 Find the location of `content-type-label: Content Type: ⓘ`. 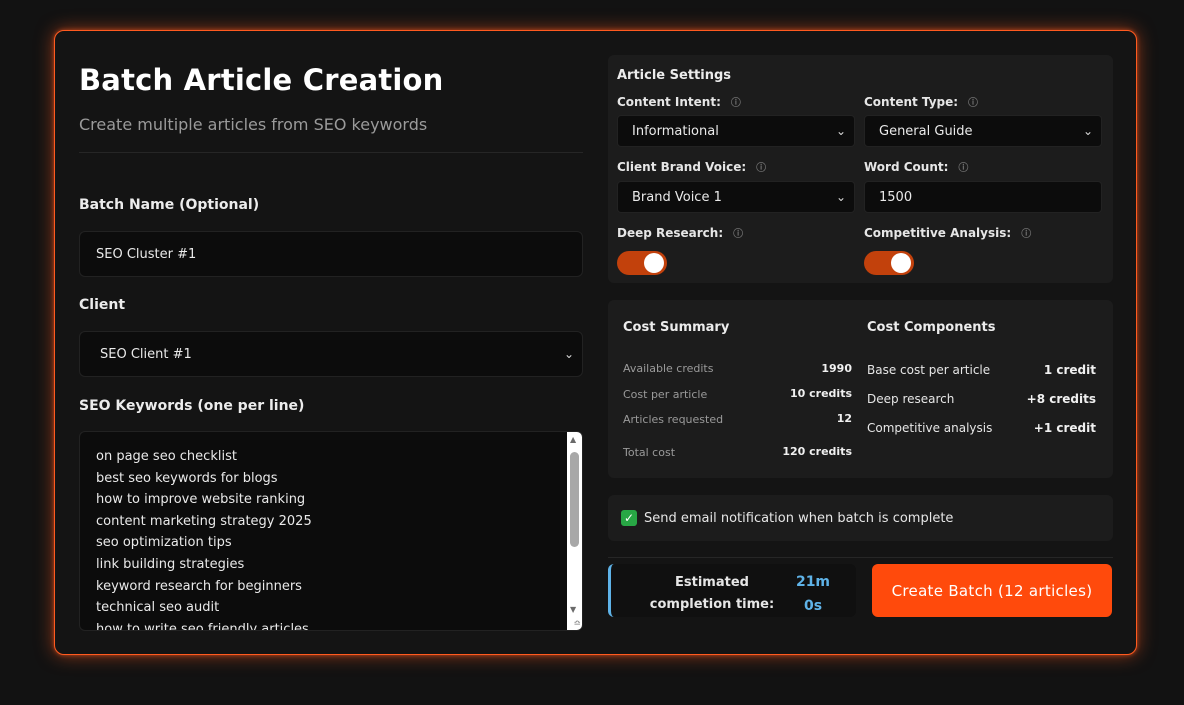

content-type-label: Content Type: ⓘ is located at coordinates (921, 102).